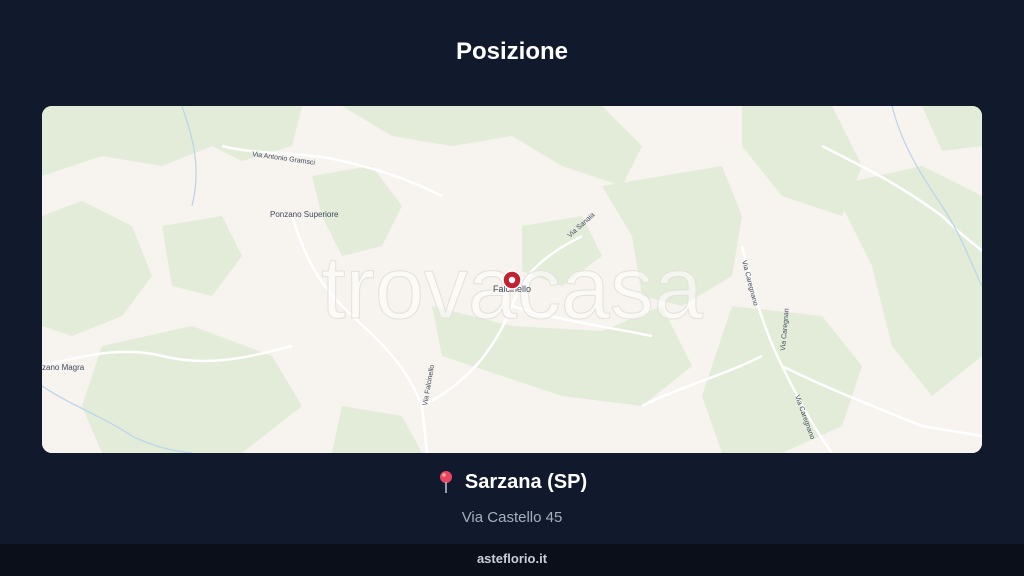  I want to click on town-label-ponzano-magra: zano Magra, so click(63, 367).